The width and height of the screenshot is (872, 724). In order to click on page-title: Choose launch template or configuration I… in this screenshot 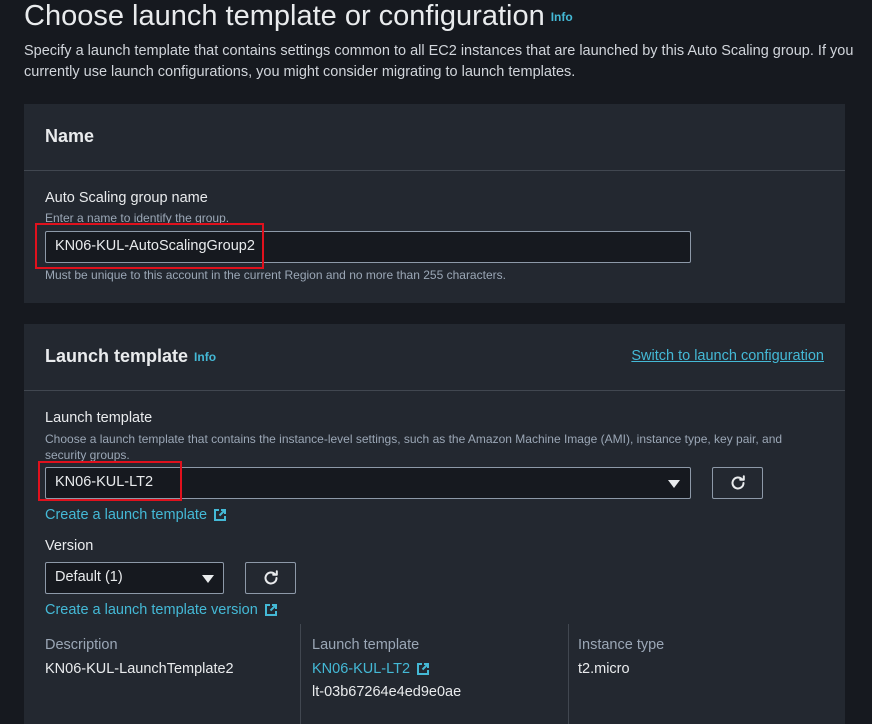, I will do `click(298, 16)`.